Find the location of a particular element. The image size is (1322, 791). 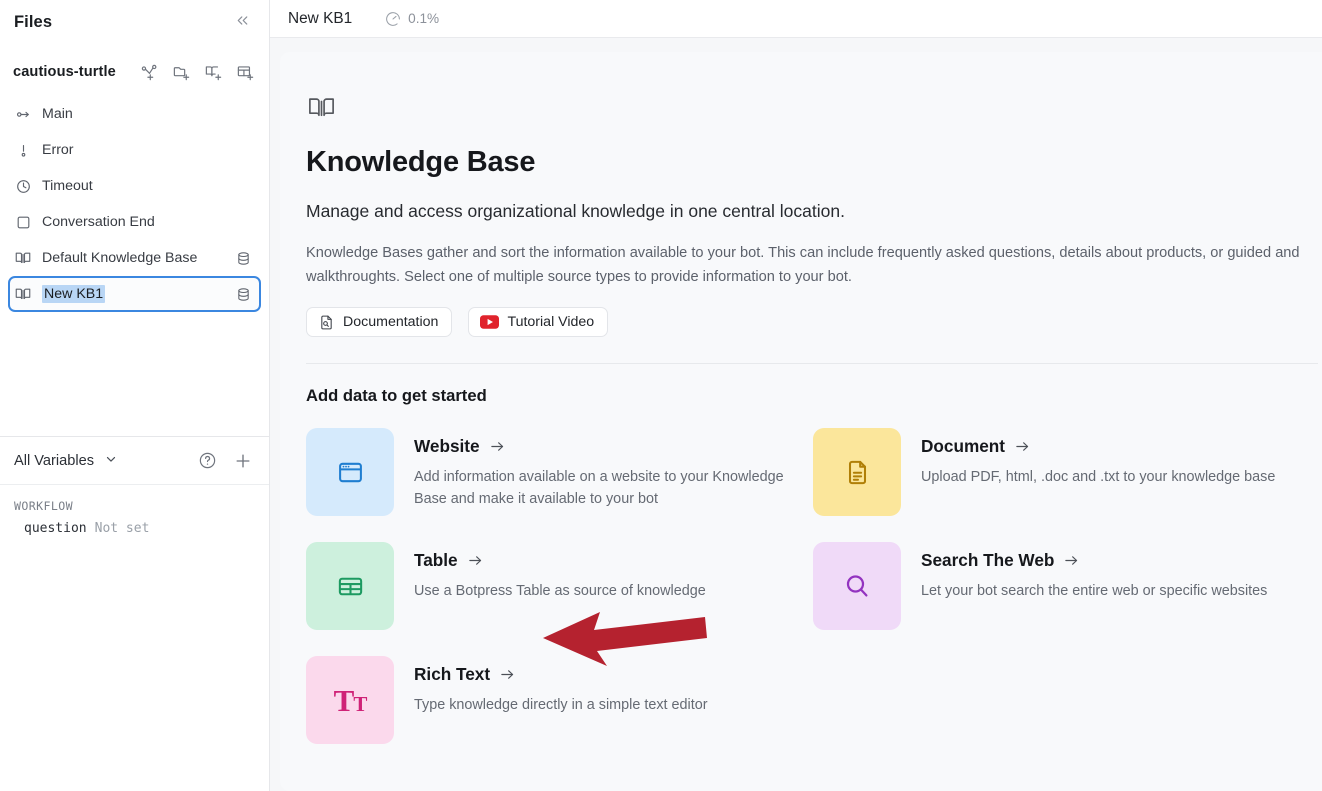

flow-start-icon is located at coordinates (23, 114).